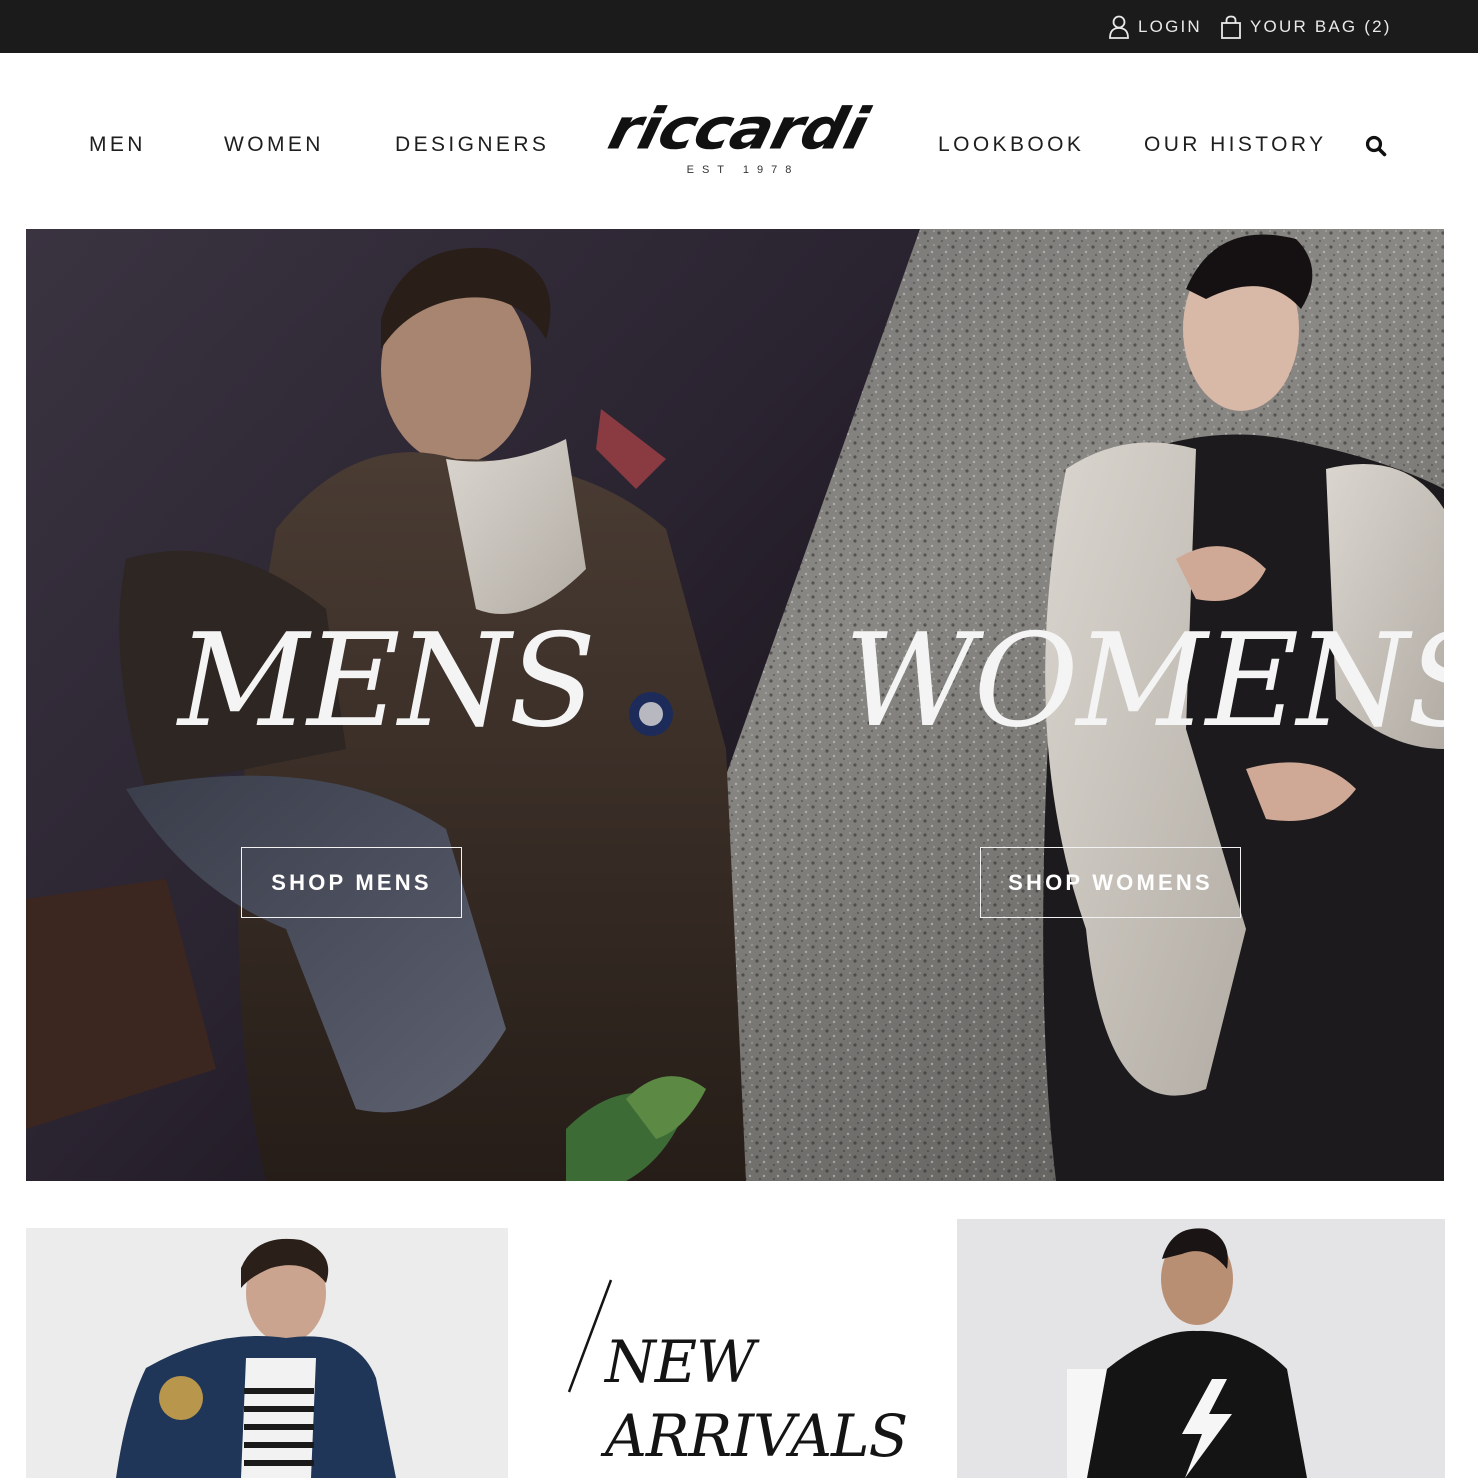 Image resolution: width=1478 pixels, height=1478 pixels. What do you see at coordinates (1110, 882) in the screenshot?
I see `shop-womens-button: SHOP WOMENS` at bounding box center [1110, 882].